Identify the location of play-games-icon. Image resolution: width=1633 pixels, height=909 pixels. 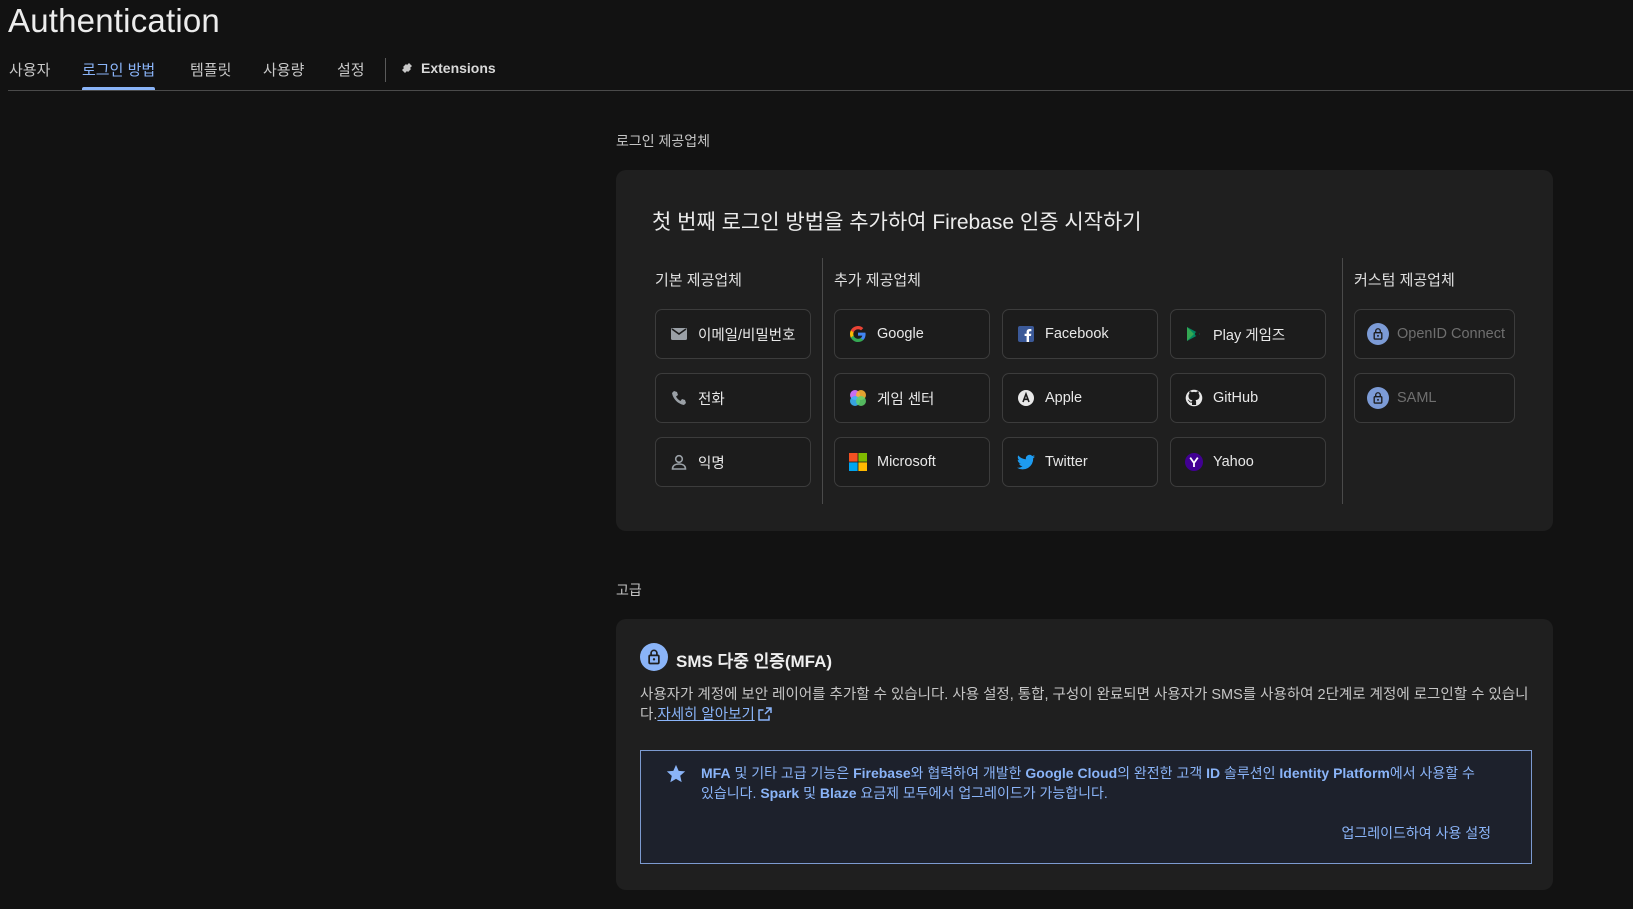
(1194, 334).